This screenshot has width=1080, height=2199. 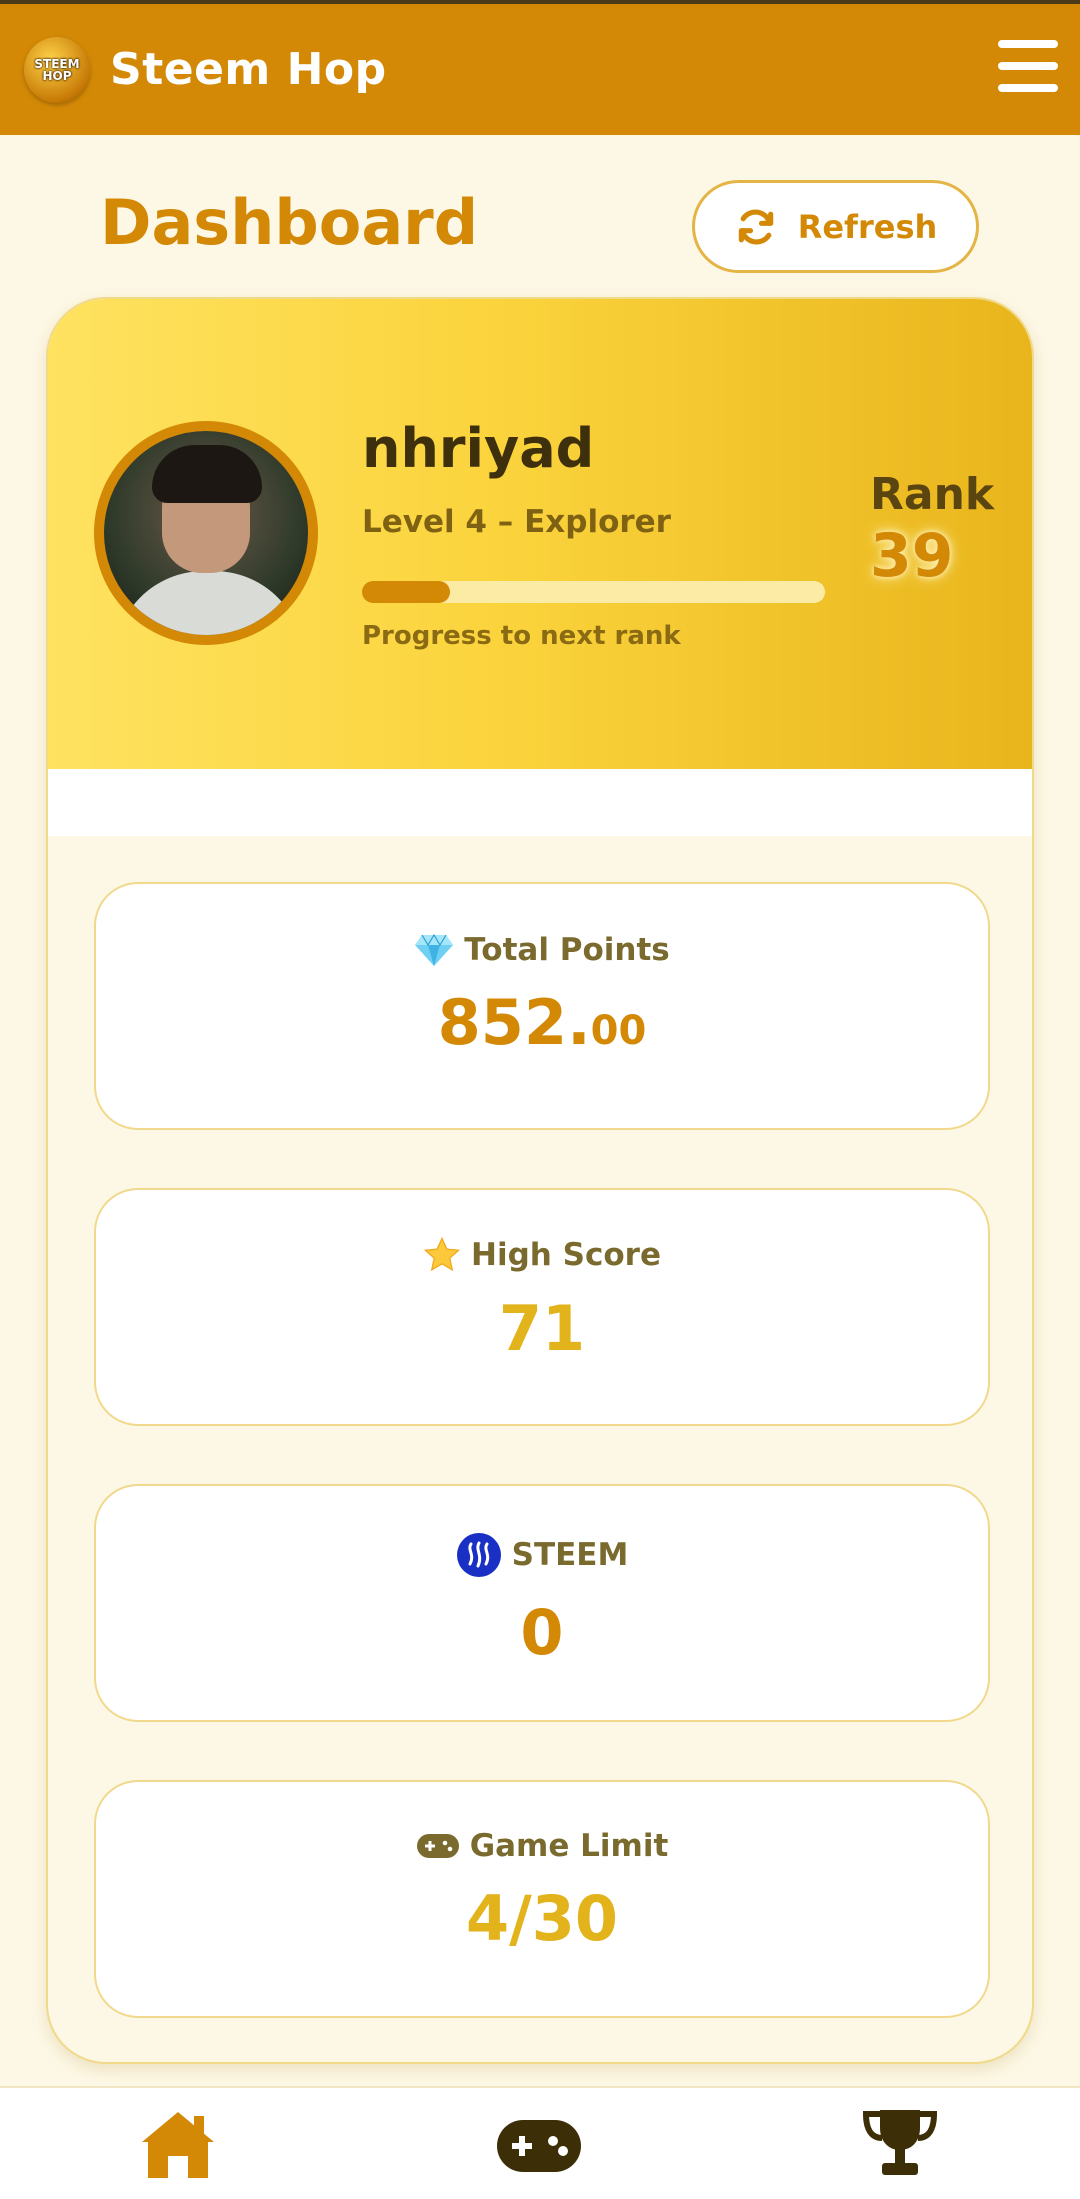 I want to click on progress-label: Progress to next rank, so click(x=521, y=636).